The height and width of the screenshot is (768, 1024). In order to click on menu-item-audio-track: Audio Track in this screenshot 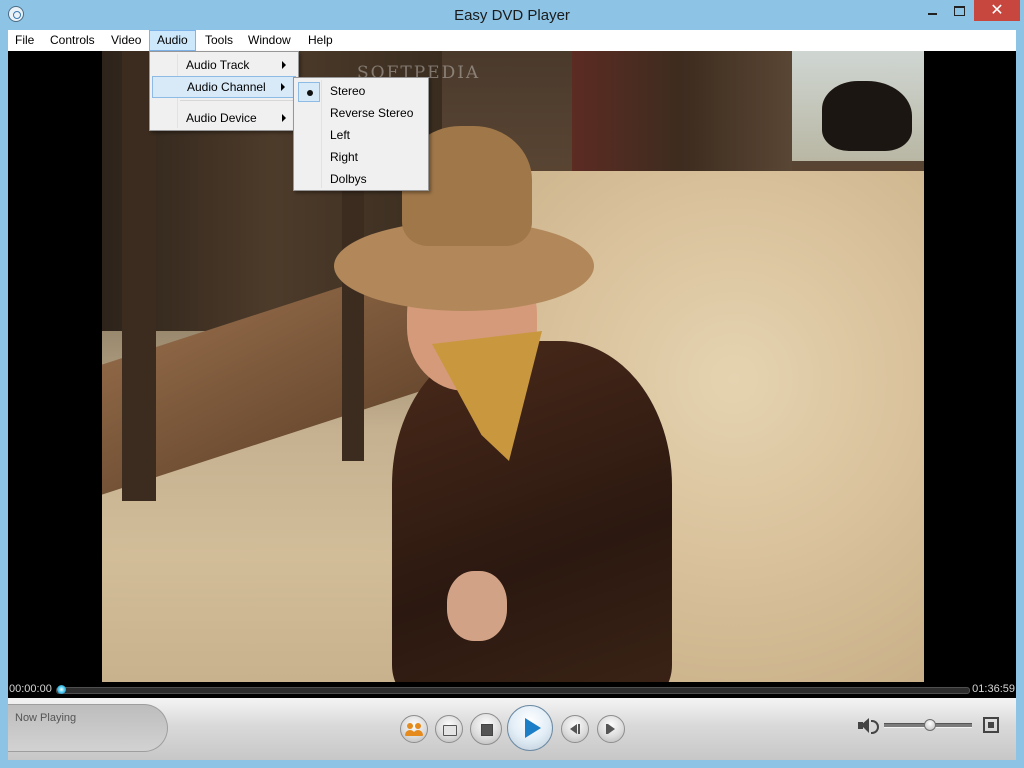, I will do `click(224, 65)`.